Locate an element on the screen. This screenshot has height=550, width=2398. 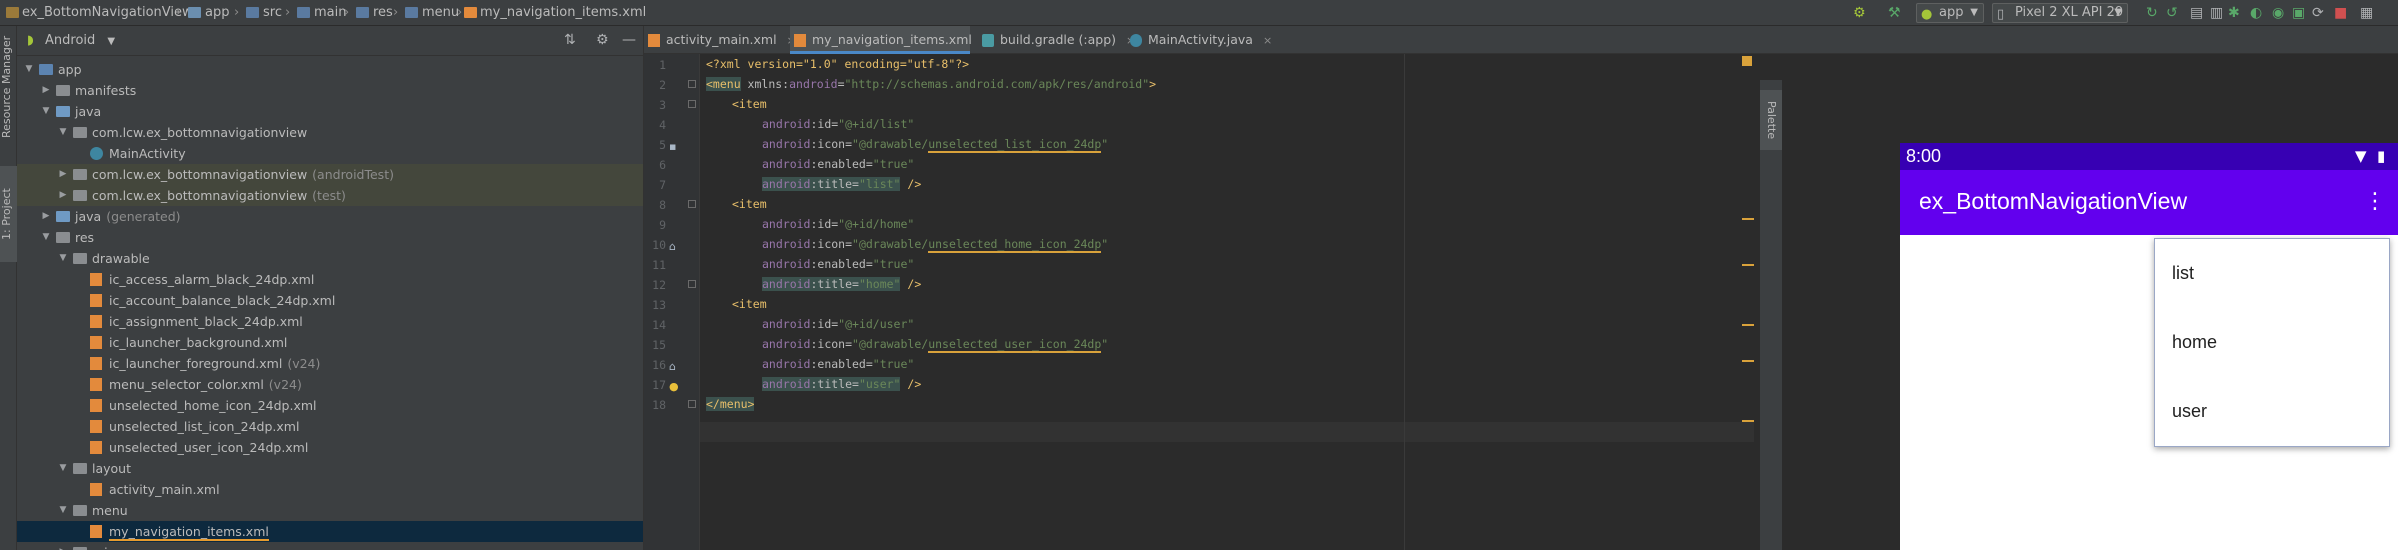
menu-item-list: list is located at coordinates (2272, 273).